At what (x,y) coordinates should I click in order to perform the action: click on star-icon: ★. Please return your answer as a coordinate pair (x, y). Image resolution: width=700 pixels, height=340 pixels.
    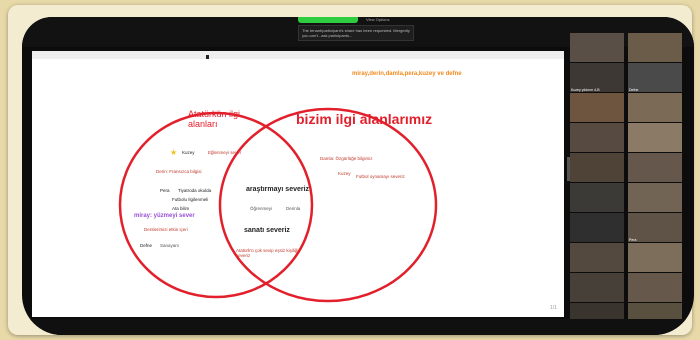
    Looking at the image, I should click on (174, 152).